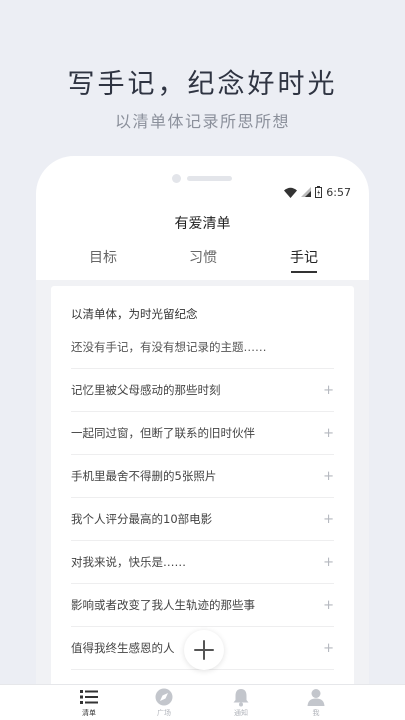 This screenshot has width=405, height=720. I want to click on tab-goals: 目标, so click(103, 257).